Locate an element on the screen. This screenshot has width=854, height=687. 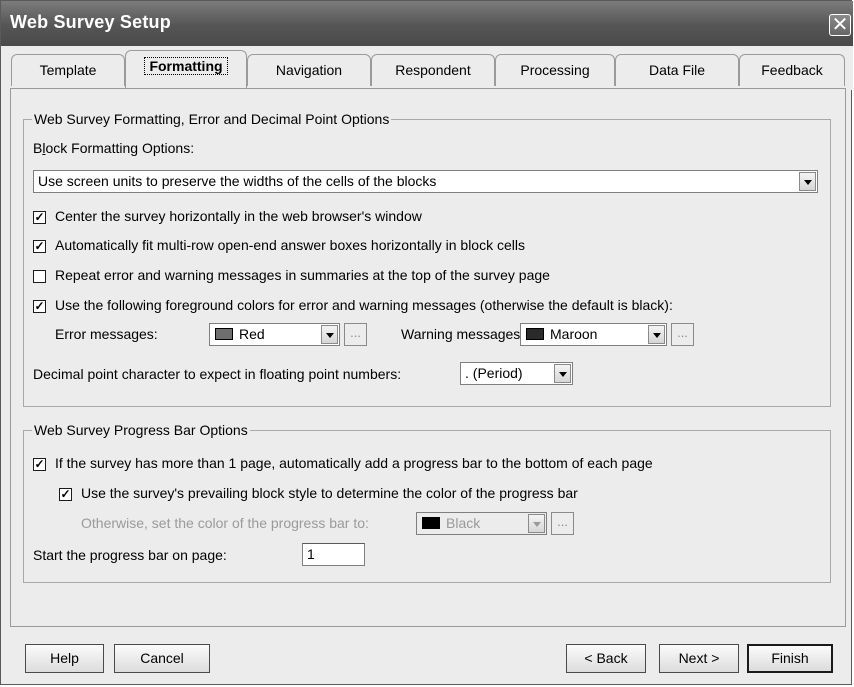
error-color-select: Red is located at coordinates (274, 334).